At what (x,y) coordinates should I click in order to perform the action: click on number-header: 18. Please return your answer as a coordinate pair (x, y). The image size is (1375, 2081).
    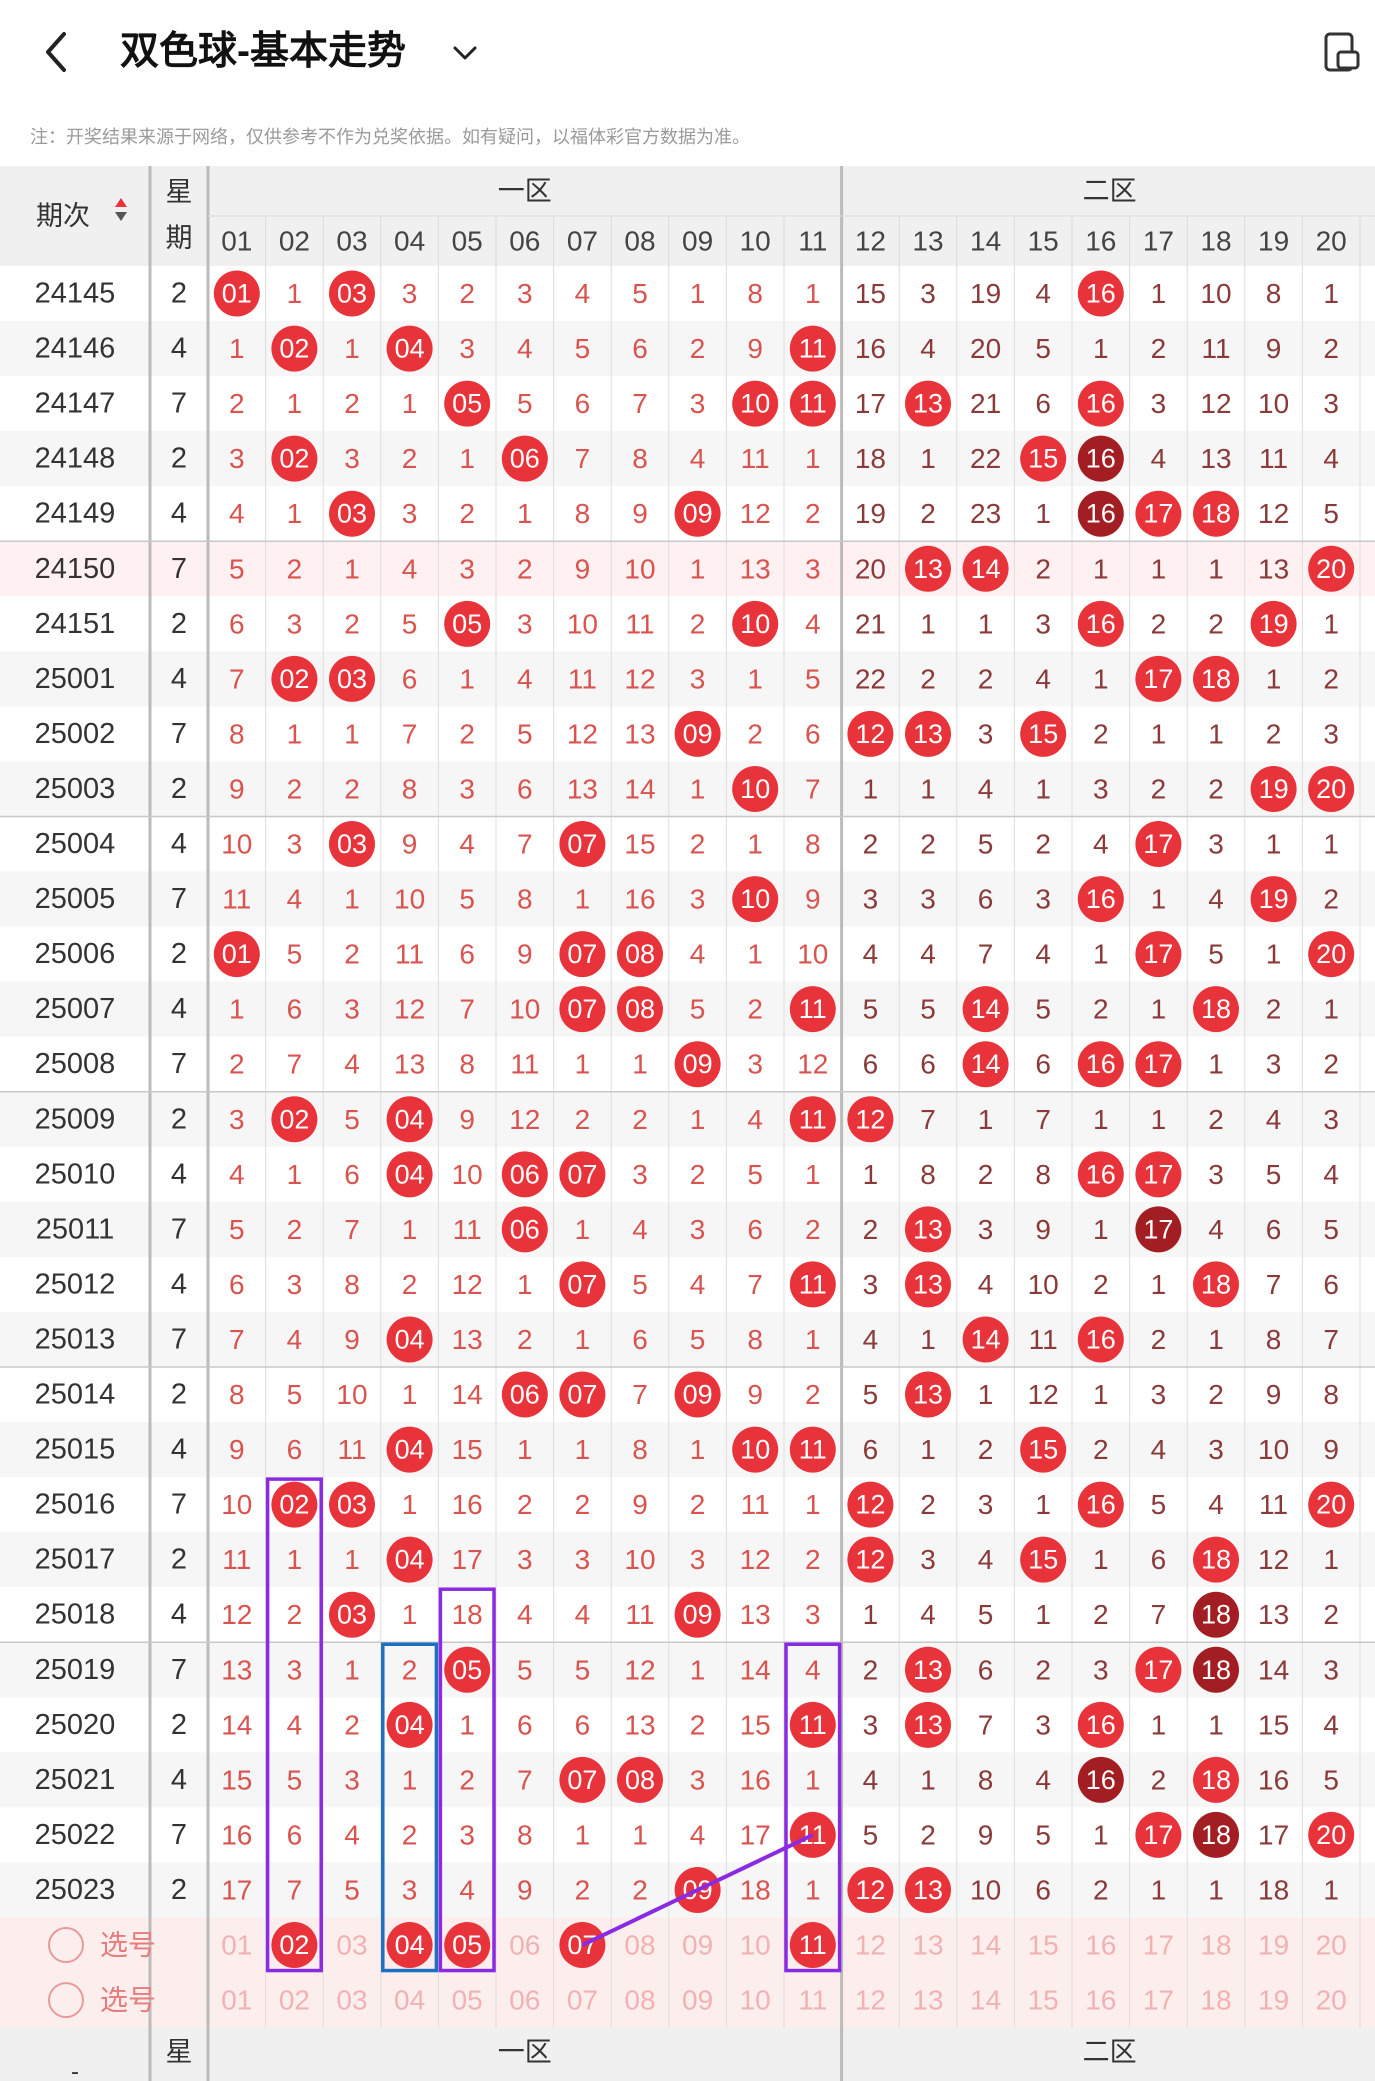
    Looking at the image, I should click on (1215, 241).